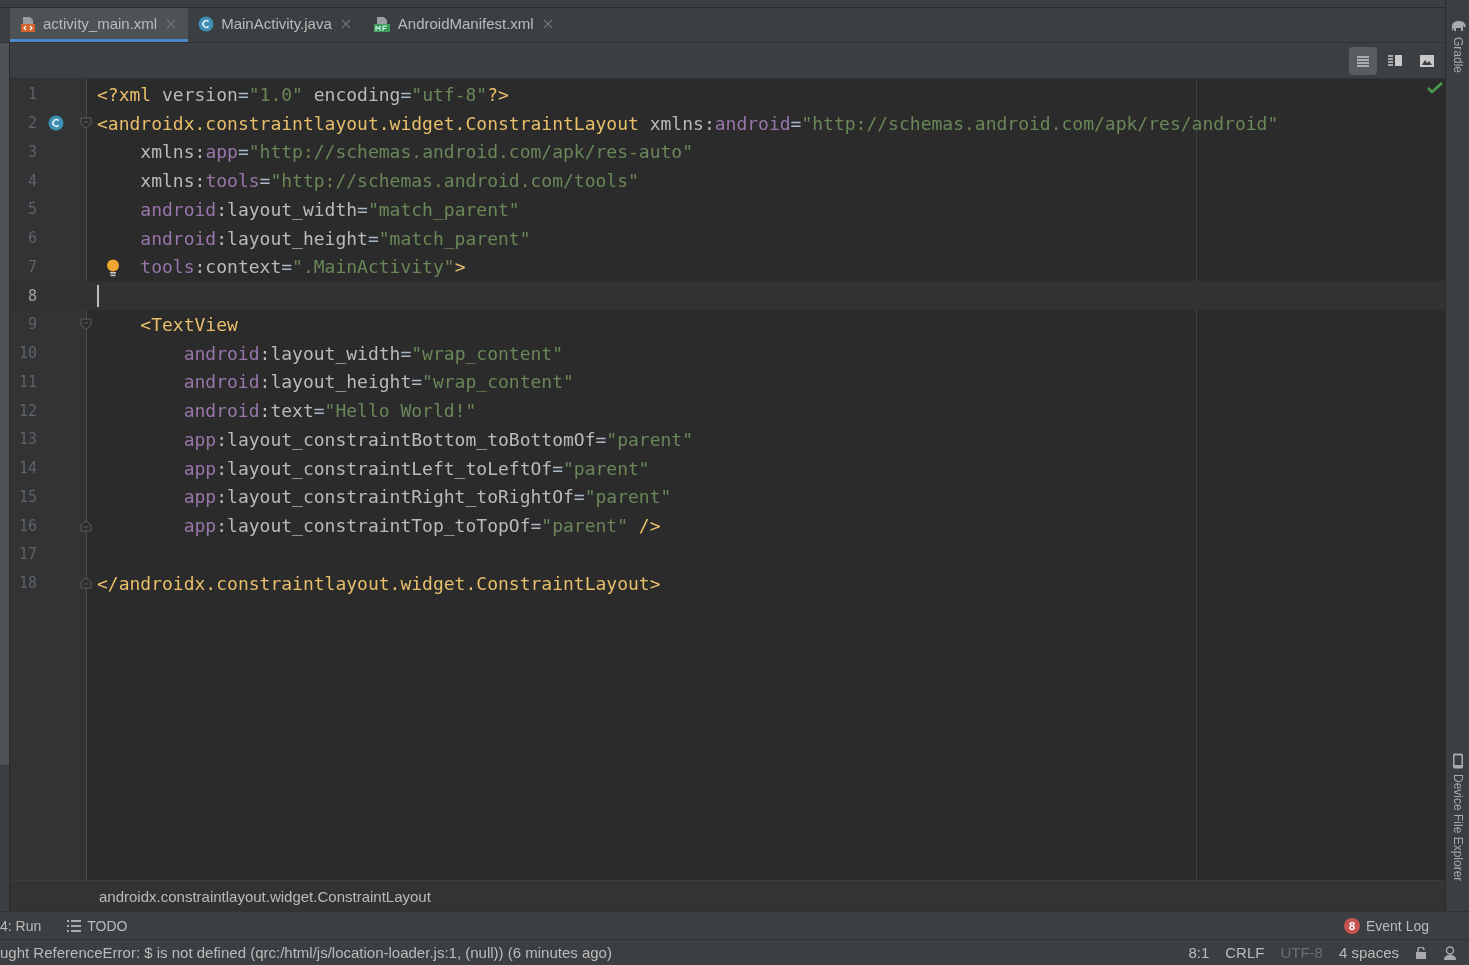  What do you see at coordinates (31, 295) in the screenshot?
I see `line-number: 8` at bounding box center [31, 295].